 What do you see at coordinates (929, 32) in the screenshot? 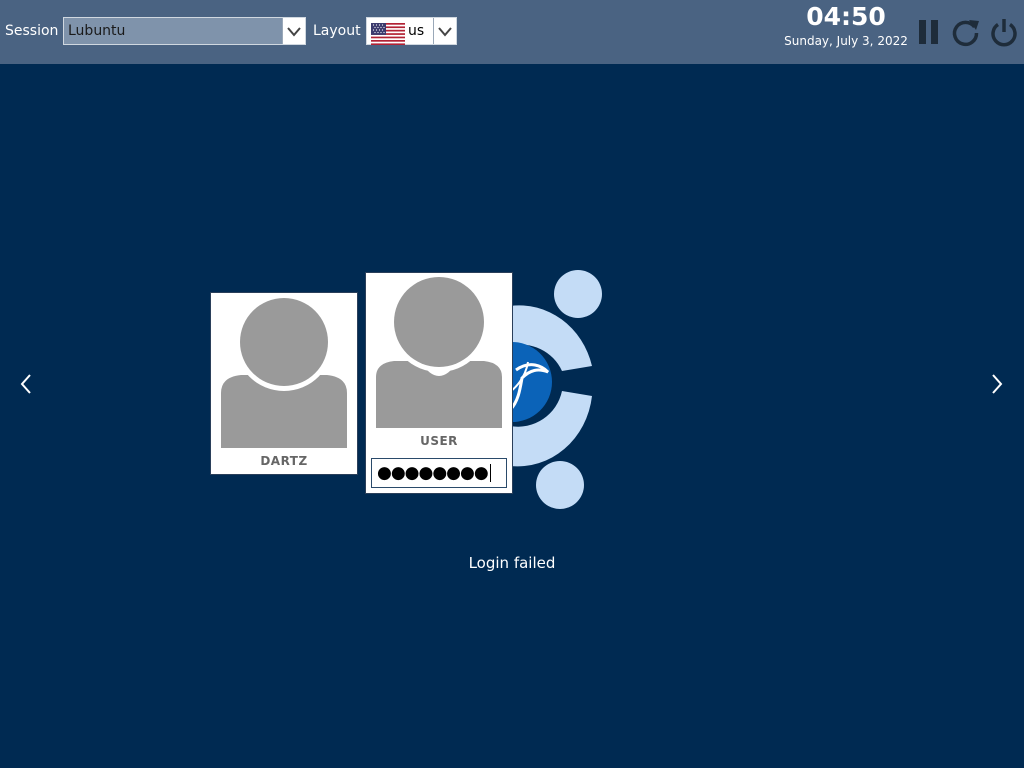
I see `pause-icon` at bounding box center [929, 32].